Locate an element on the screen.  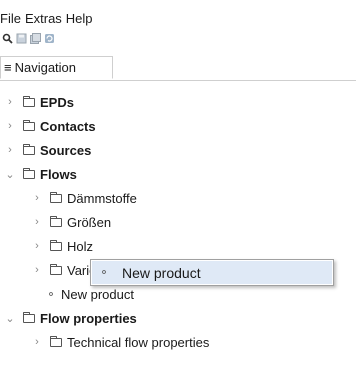
tree-item-label: Contacts is located at coordinates (68, 126).